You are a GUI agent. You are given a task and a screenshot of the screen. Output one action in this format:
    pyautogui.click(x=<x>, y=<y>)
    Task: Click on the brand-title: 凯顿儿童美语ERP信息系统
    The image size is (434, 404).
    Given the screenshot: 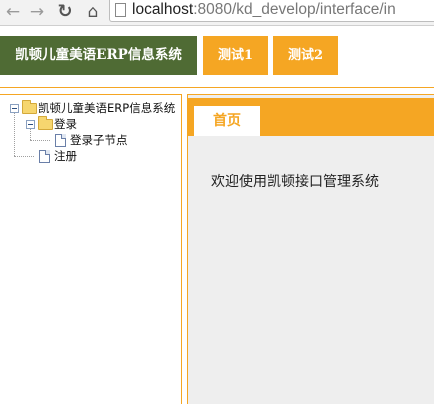 What is the action you would take?
    pyautogui.click(x=98, y=55)
    